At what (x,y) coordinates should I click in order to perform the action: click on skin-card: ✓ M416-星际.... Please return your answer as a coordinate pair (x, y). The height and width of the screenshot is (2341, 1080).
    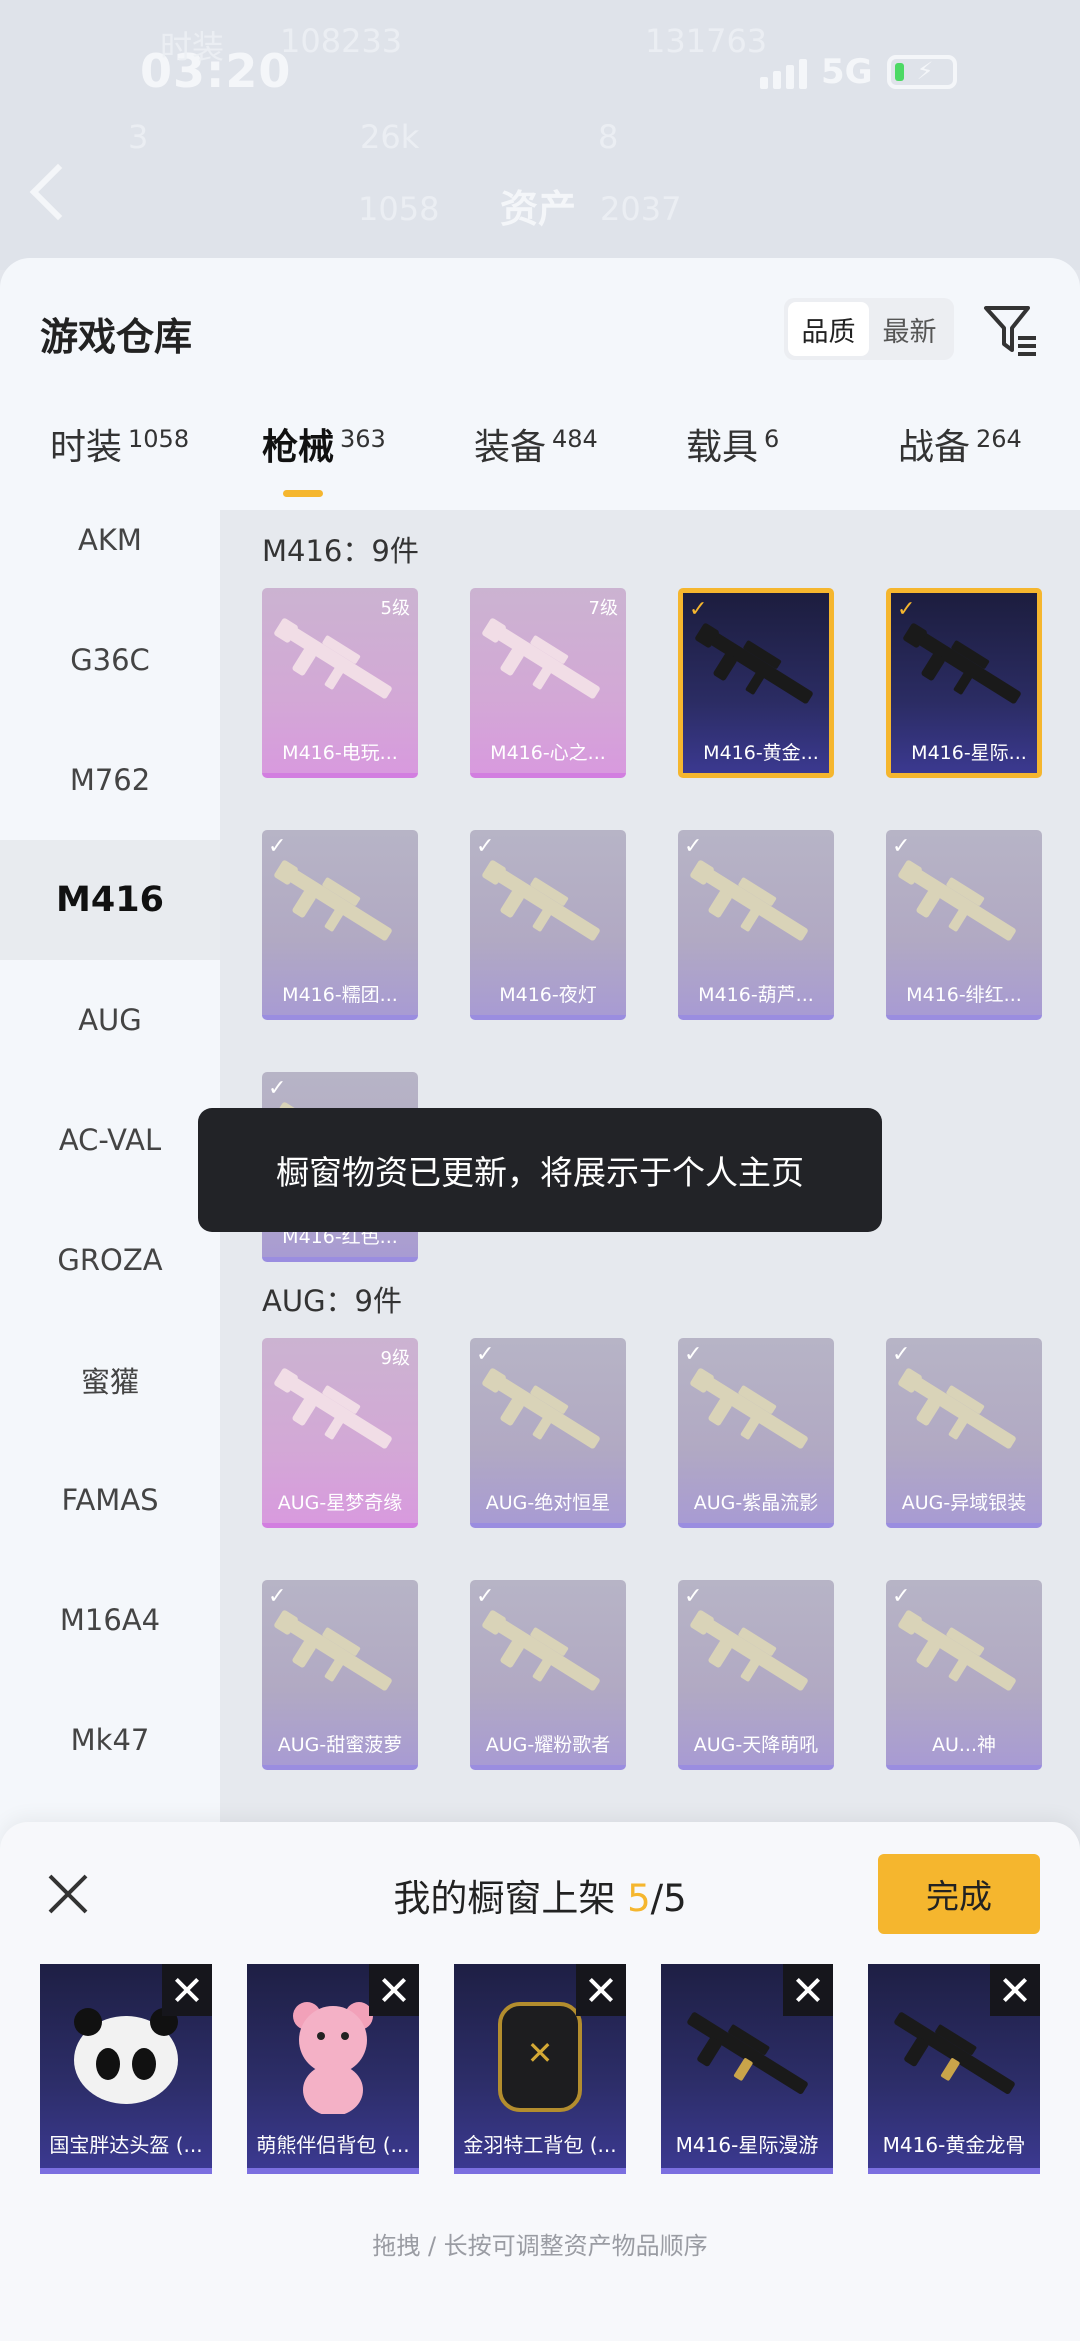
    Looking at the image, I should click on (964, 683).